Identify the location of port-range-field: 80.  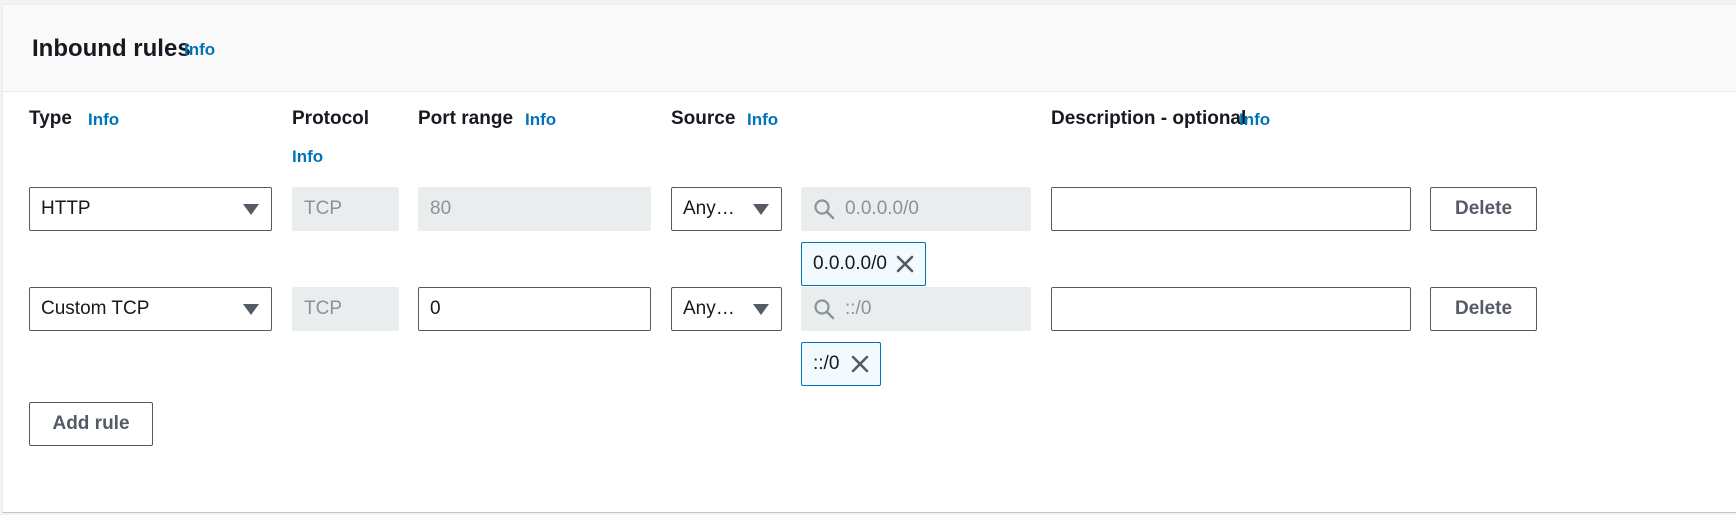
(534, 209).